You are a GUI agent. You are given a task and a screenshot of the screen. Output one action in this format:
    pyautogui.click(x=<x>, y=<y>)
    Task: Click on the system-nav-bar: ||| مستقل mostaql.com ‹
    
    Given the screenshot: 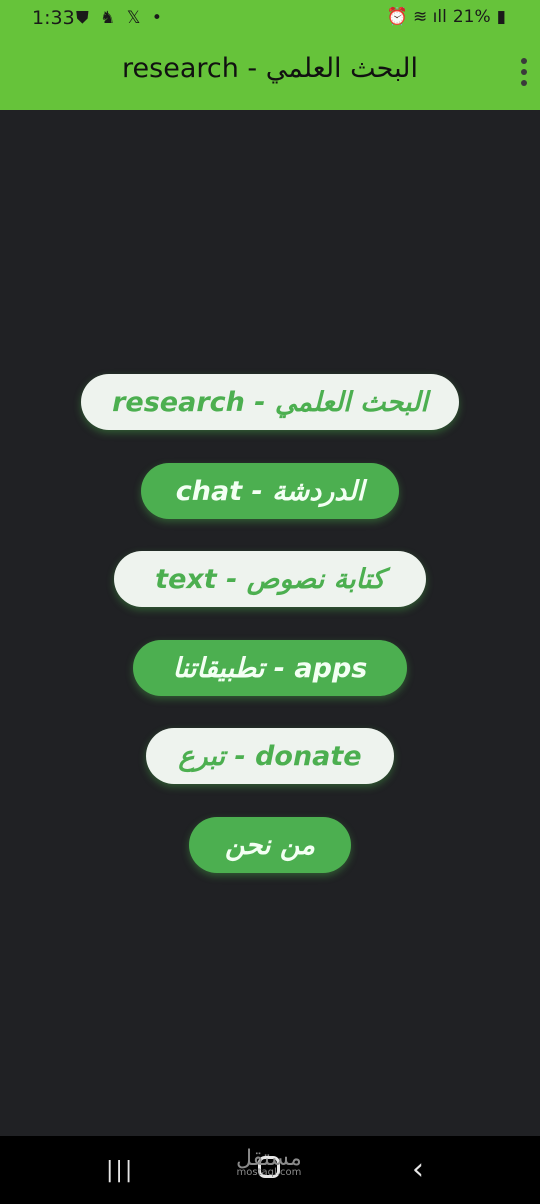 What is the action you would take?
    pyautogui.click(x=270, y=1170)
    